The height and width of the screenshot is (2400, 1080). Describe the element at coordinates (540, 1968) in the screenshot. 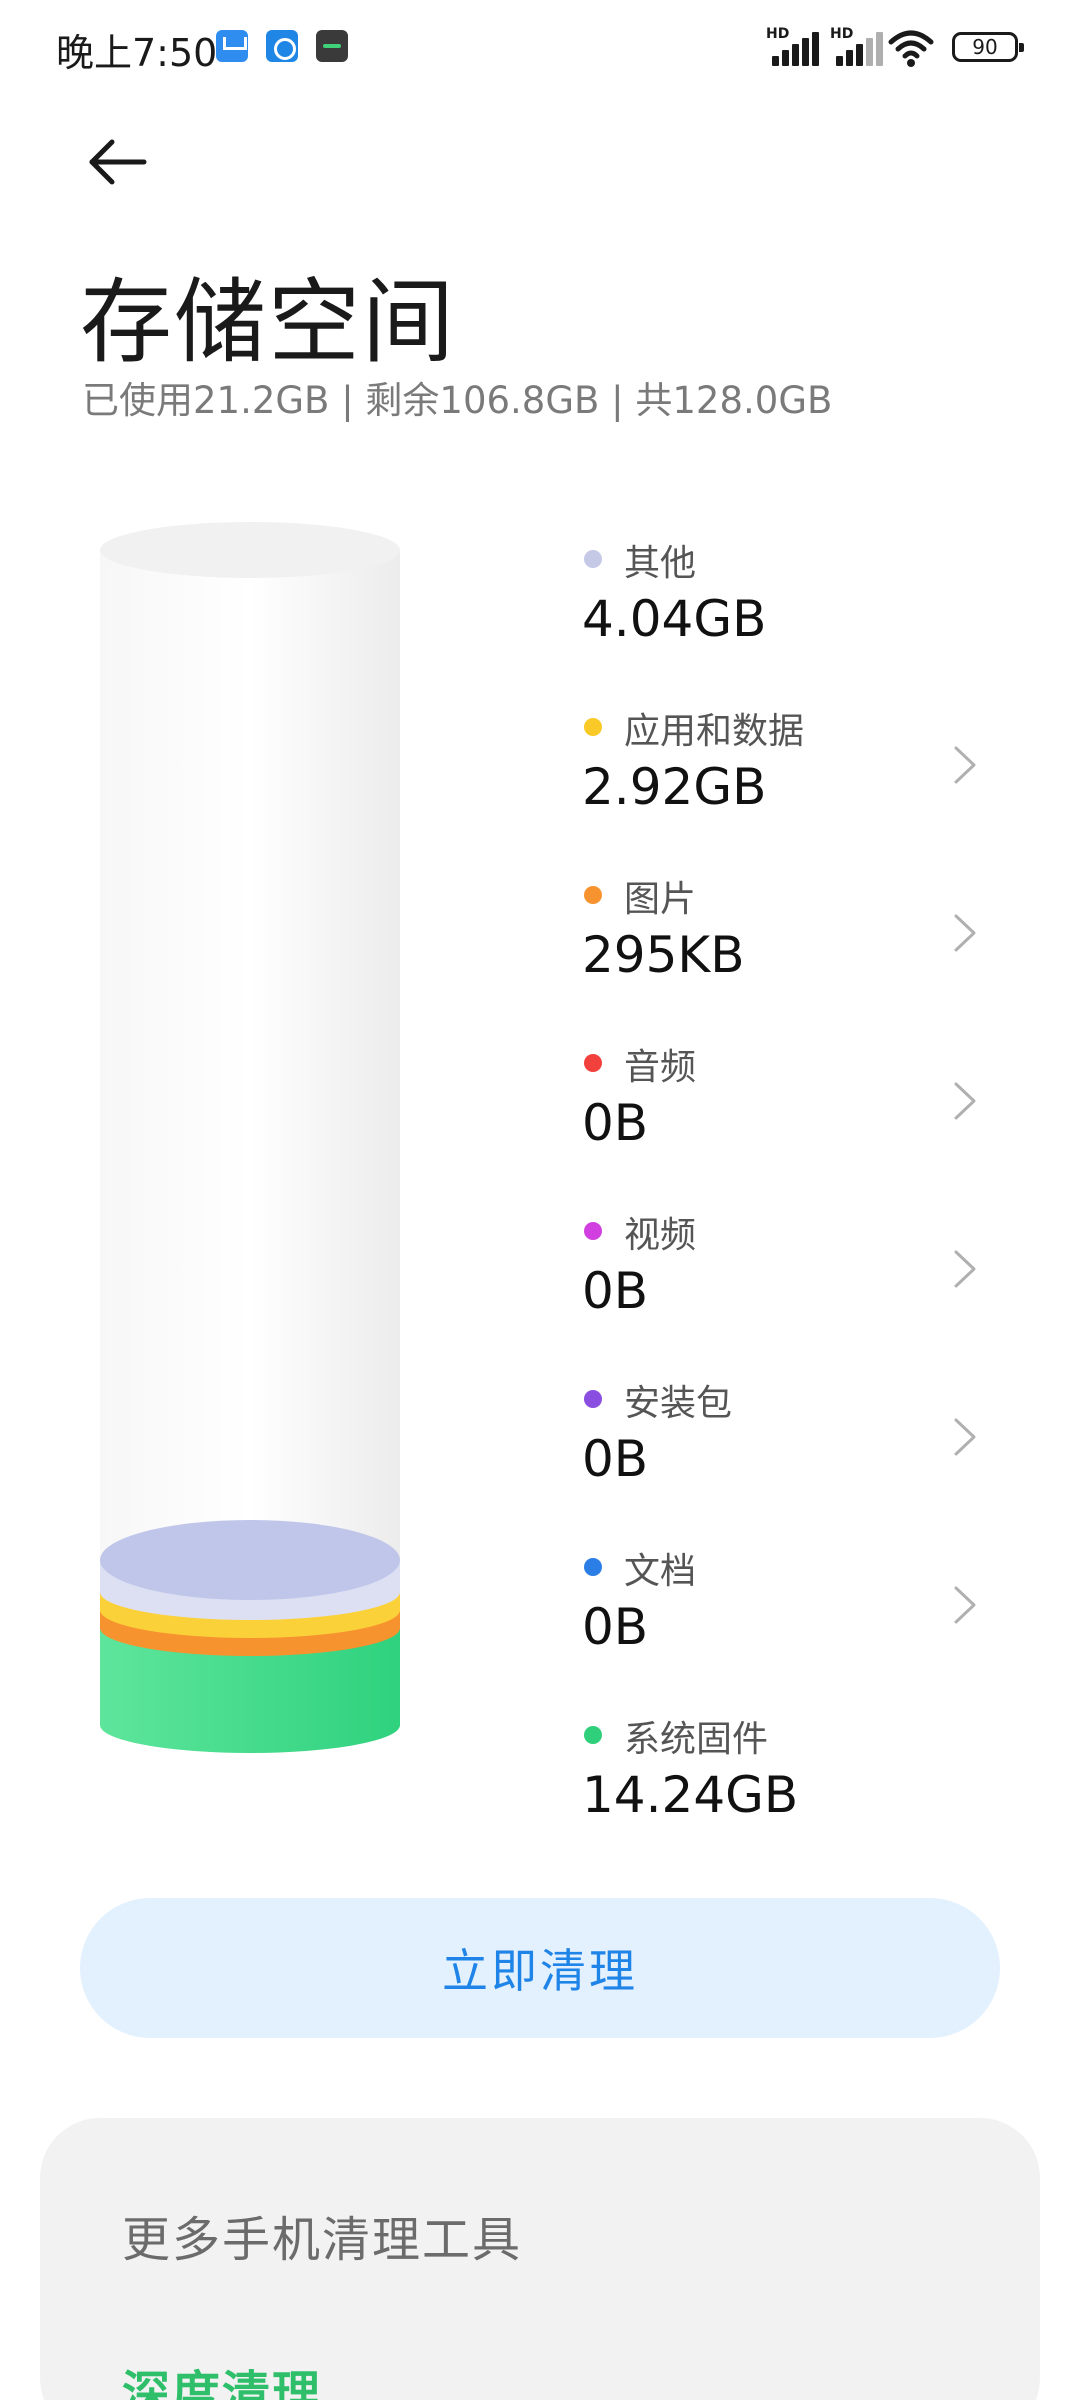

I see `clean-now-button: 立即清理` at that location.